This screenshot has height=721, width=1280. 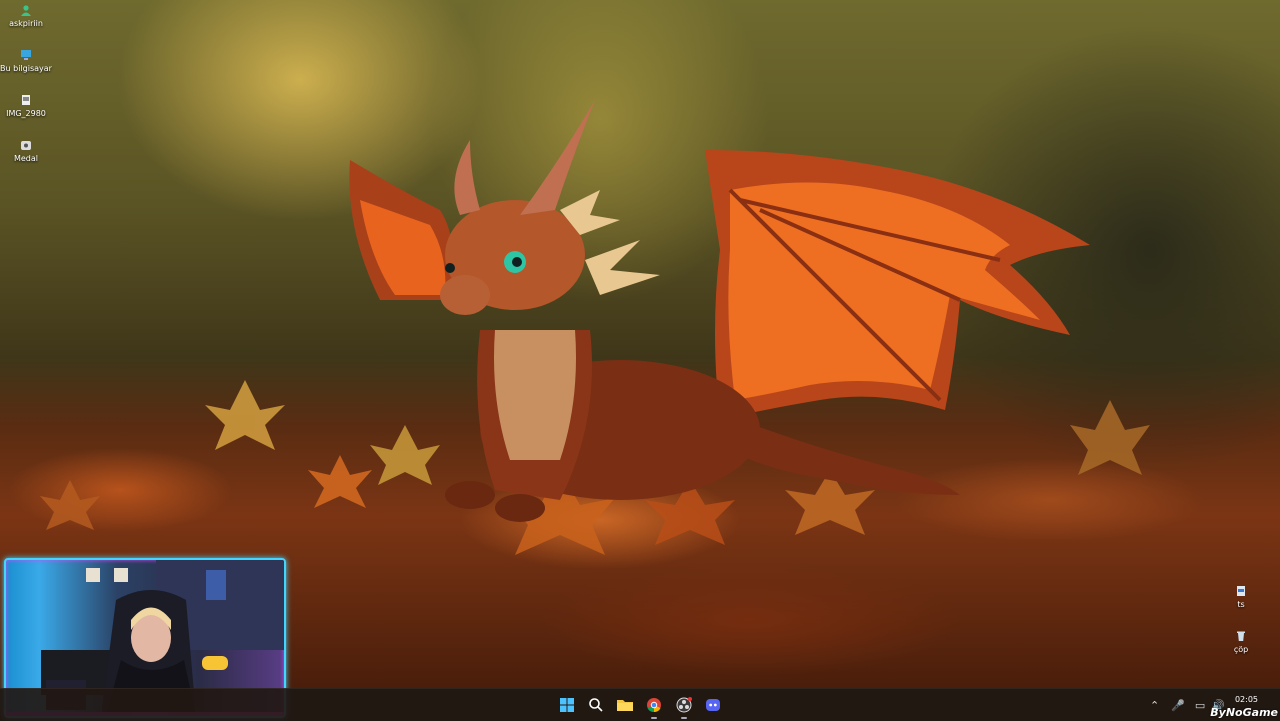 What do you see at coordinates (1241, 636) in the screenshot?
I see `recycle-bin-icon` at bounding box center [1241, 636].